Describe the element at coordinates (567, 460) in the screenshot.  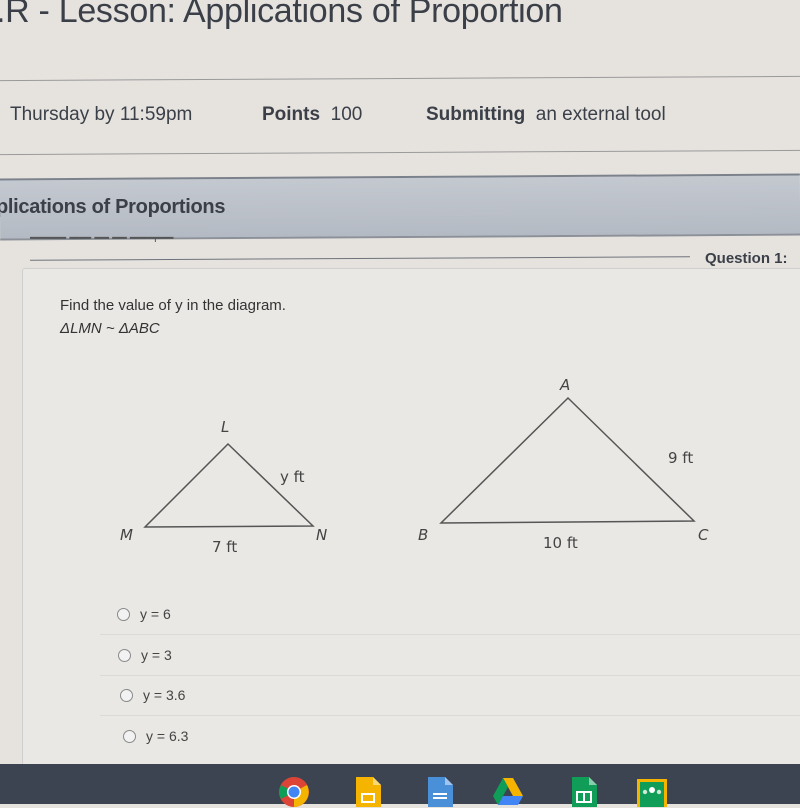
I see `triangle-abc-shape` at that location.